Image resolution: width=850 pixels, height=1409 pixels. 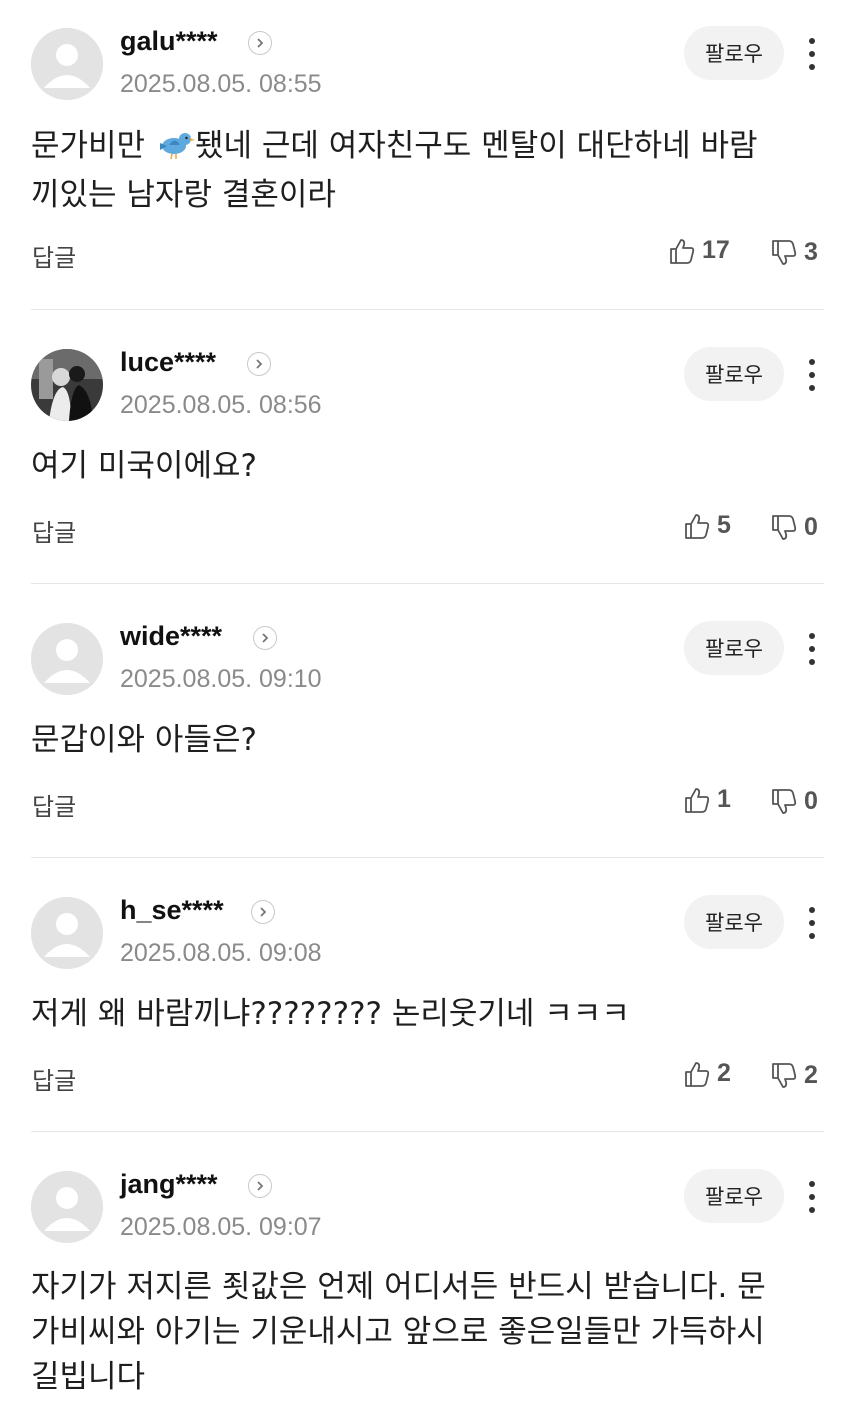 I want to click on username: jang****, so click(x=169, y=1184).